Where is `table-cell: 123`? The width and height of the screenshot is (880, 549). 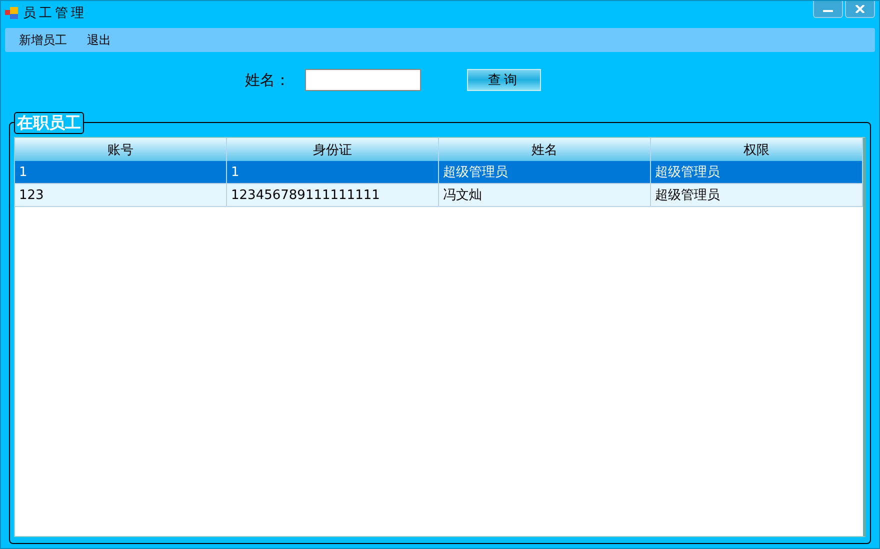
table-cell: 123 is located at coordinates (121, 195).